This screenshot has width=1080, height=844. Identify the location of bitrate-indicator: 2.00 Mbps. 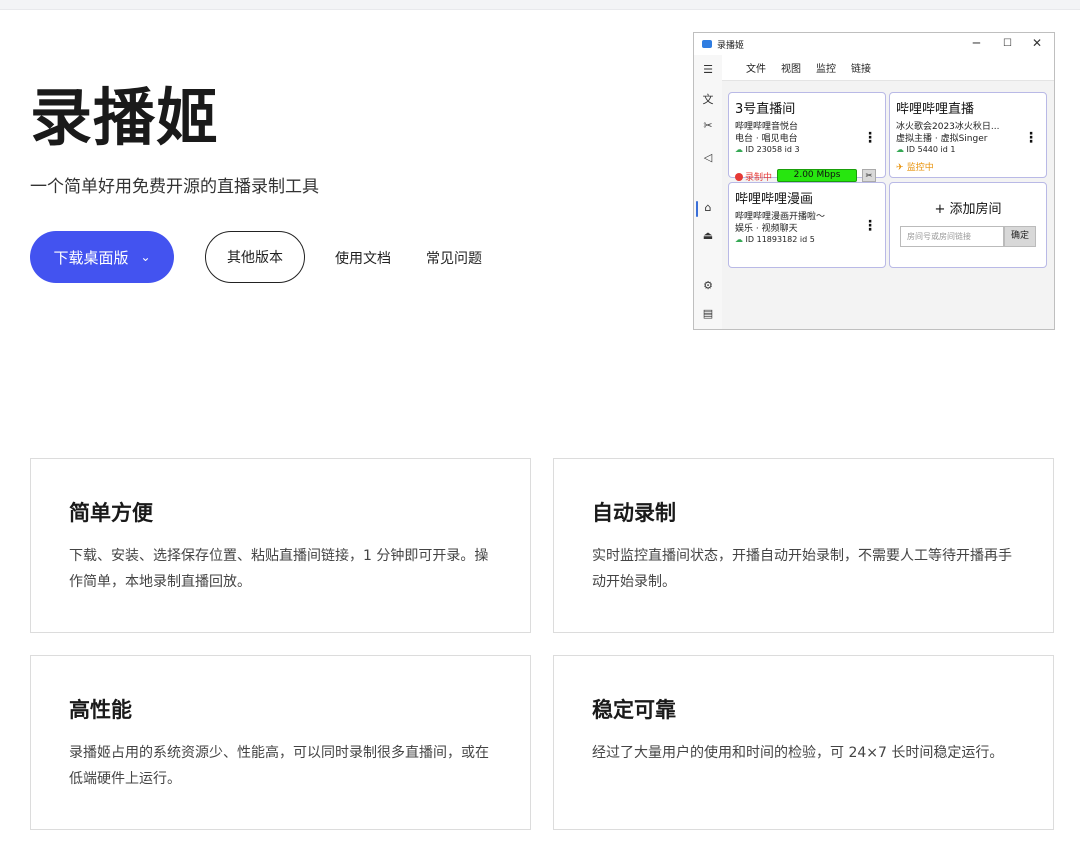
(817, 175).